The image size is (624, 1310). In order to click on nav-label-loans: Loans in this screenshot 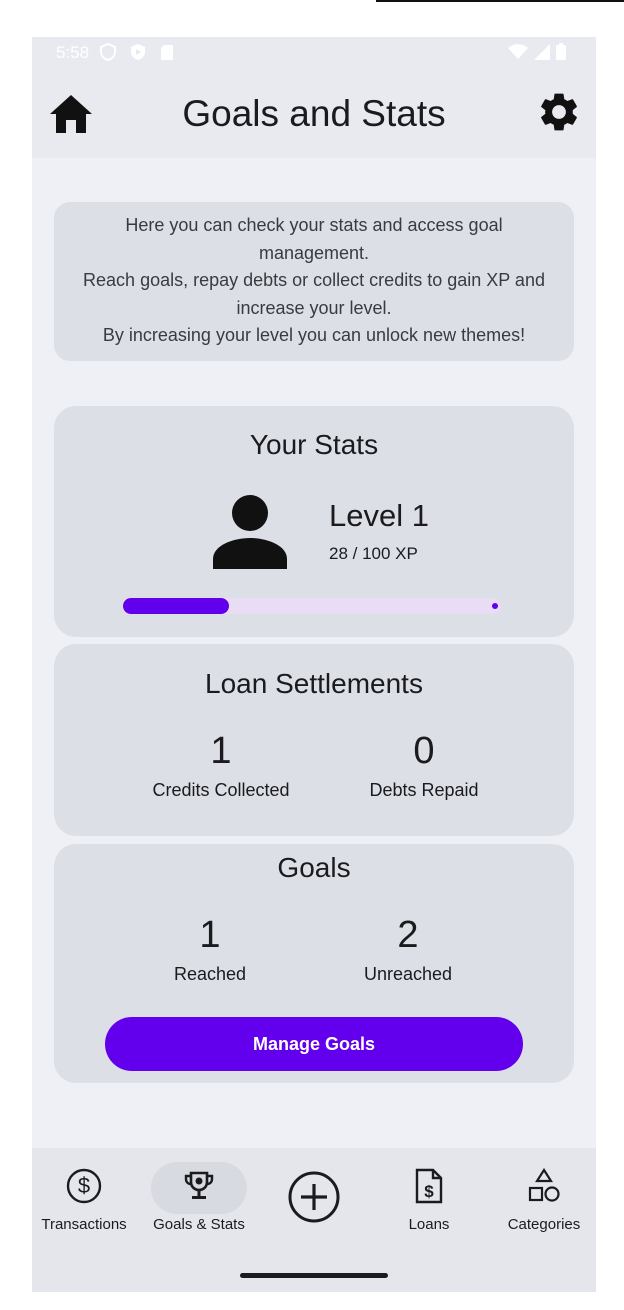, I will do `click(429, 1224)`.